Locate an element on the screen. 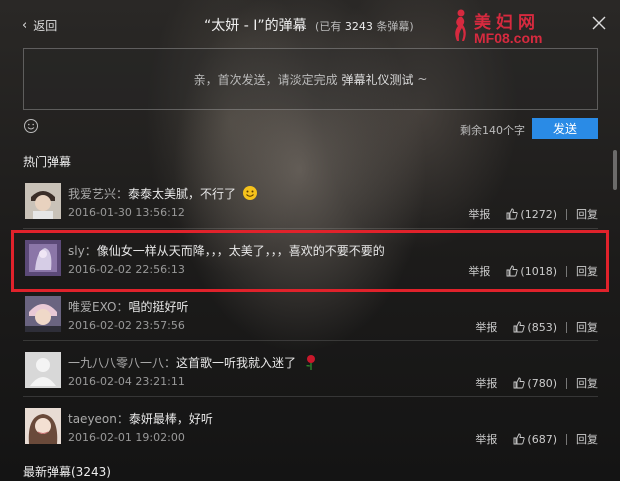 This screenshot has height=481, width=620. like-count: (780) is located at coordinates (542, 383).